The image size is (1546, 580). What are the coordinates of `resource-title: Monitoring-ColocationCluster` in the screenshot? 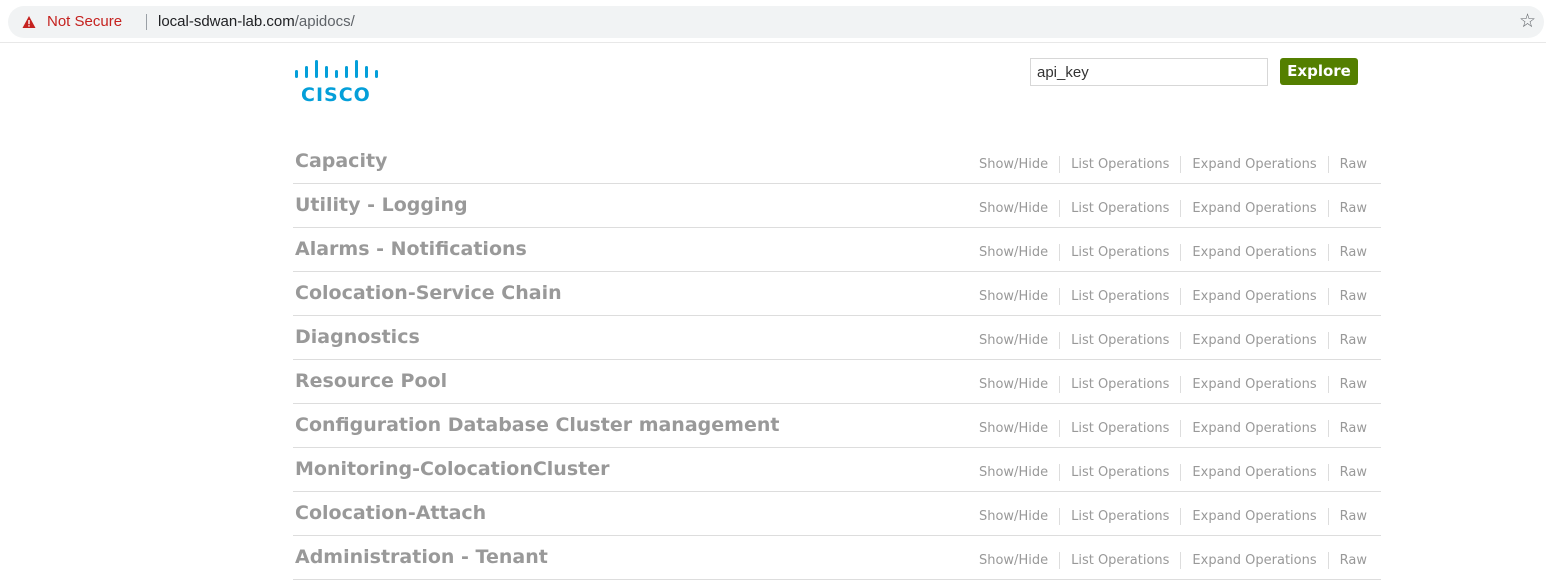 It's located at (452, 469).